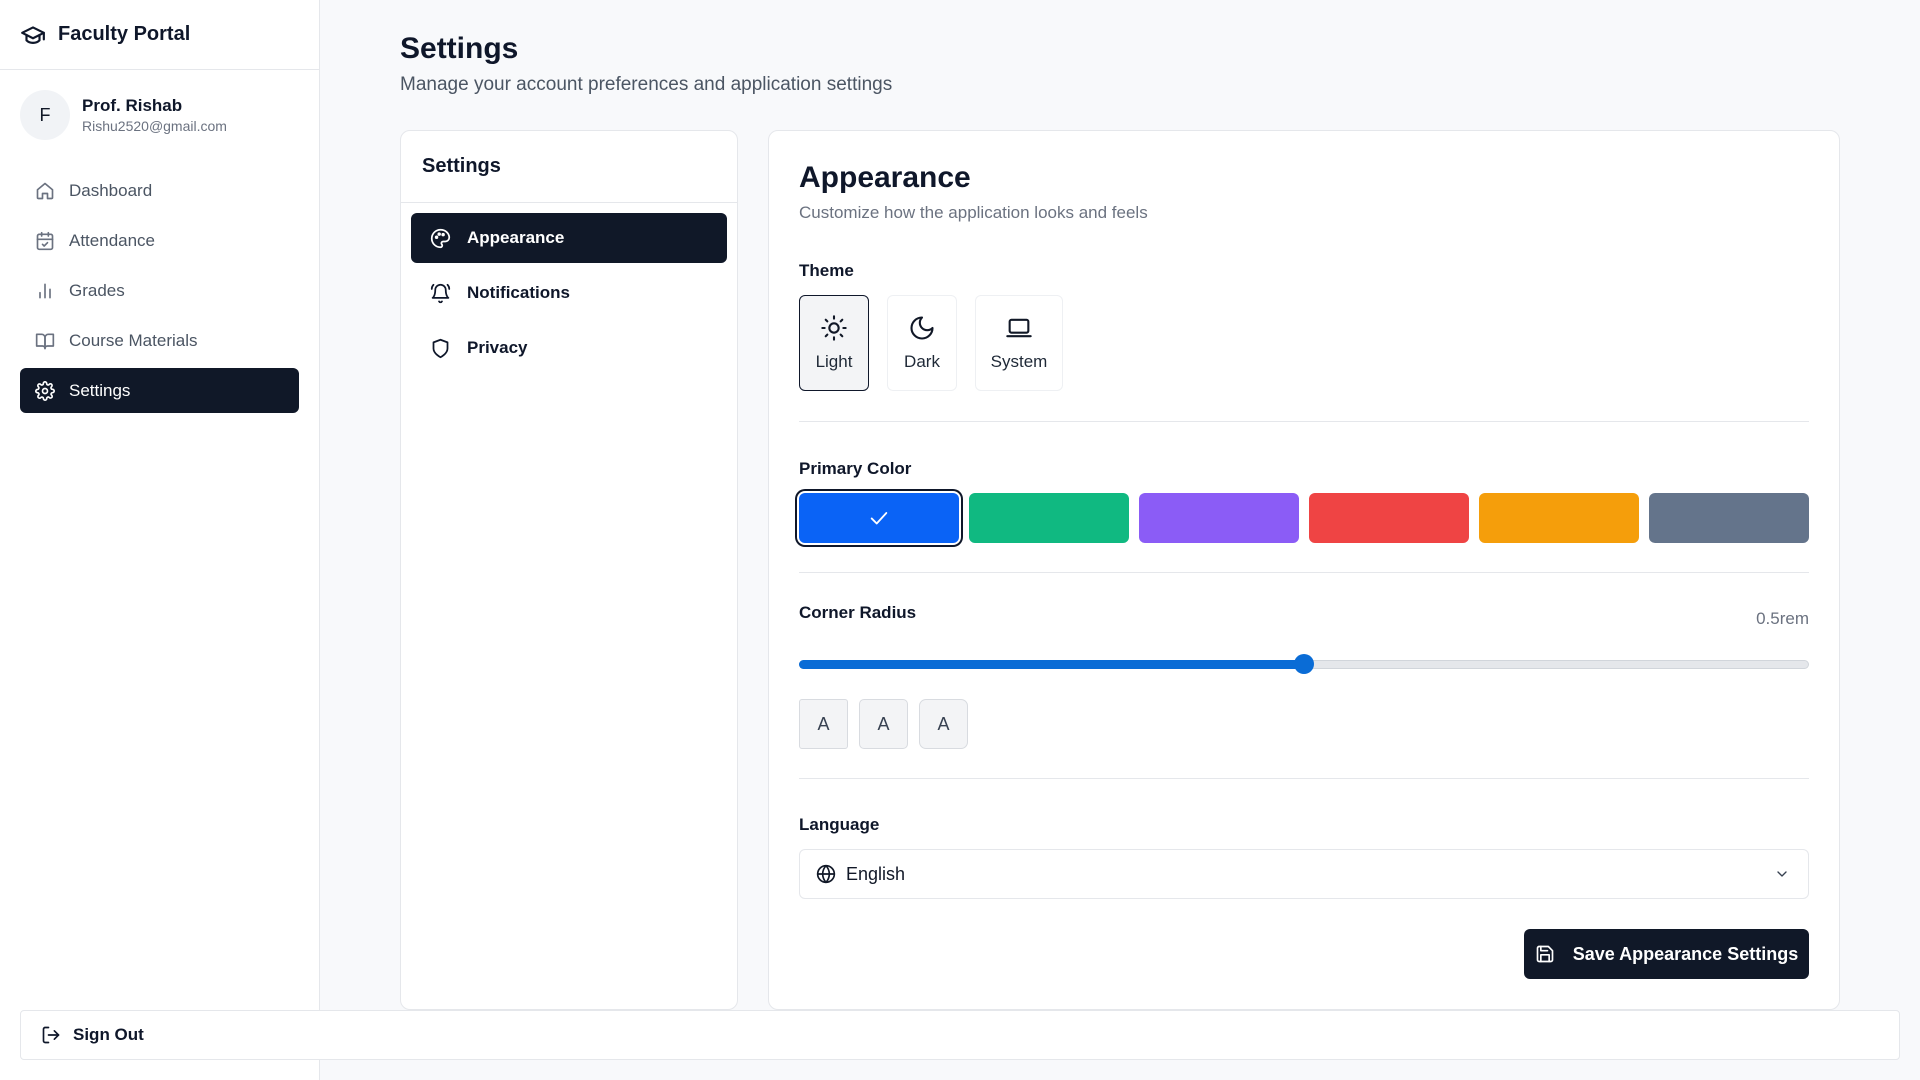 This screenshot has height=1080, width=1920. What do you see at coordinates (569, 348) in the screenshot?
I see `settings-tab-privacy: Privacy` at bounding box center [569, 348].